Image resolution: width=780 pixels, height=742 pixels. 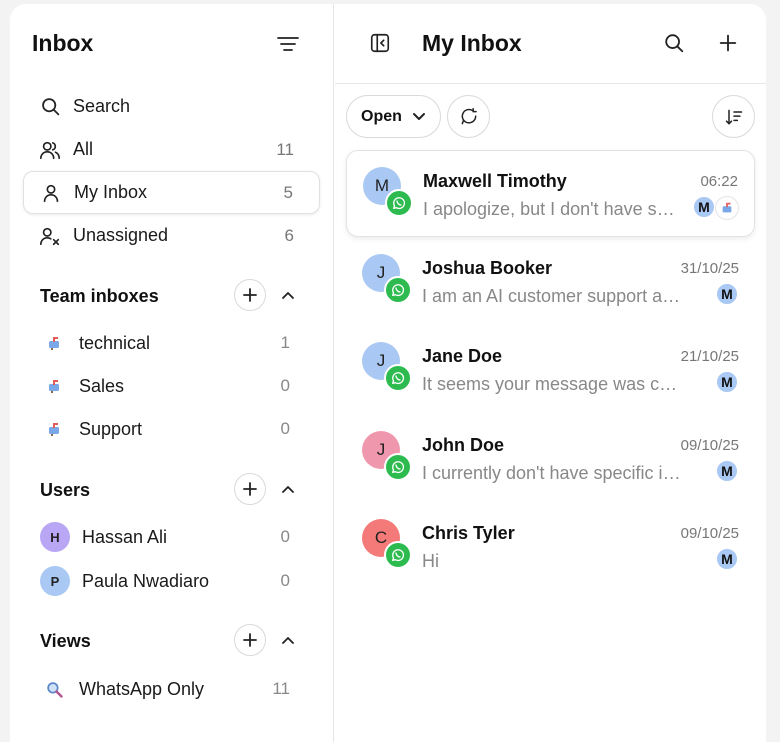 What do you see at coordinates (102, 106) in the screenshot?
I see `sidebar-item-label: Search` at bounding box center [102, 106].